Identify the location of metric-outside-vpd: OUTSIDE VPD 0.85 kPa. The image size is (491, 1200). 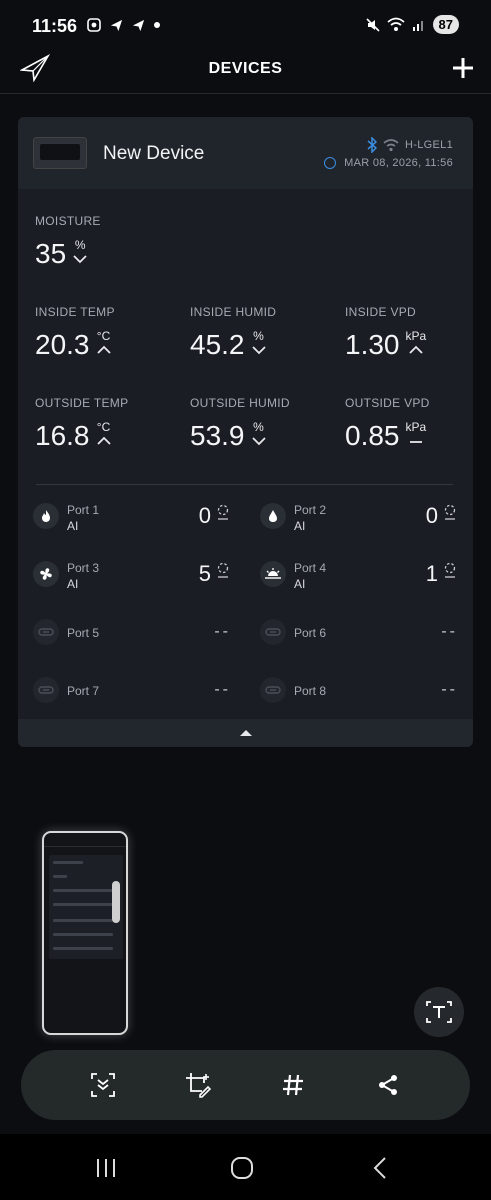
(387, 424).